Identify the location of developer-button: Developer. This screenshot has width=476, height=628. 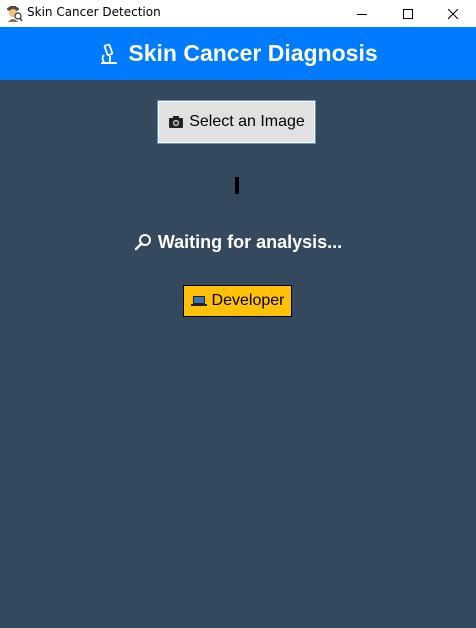
(237, 301).